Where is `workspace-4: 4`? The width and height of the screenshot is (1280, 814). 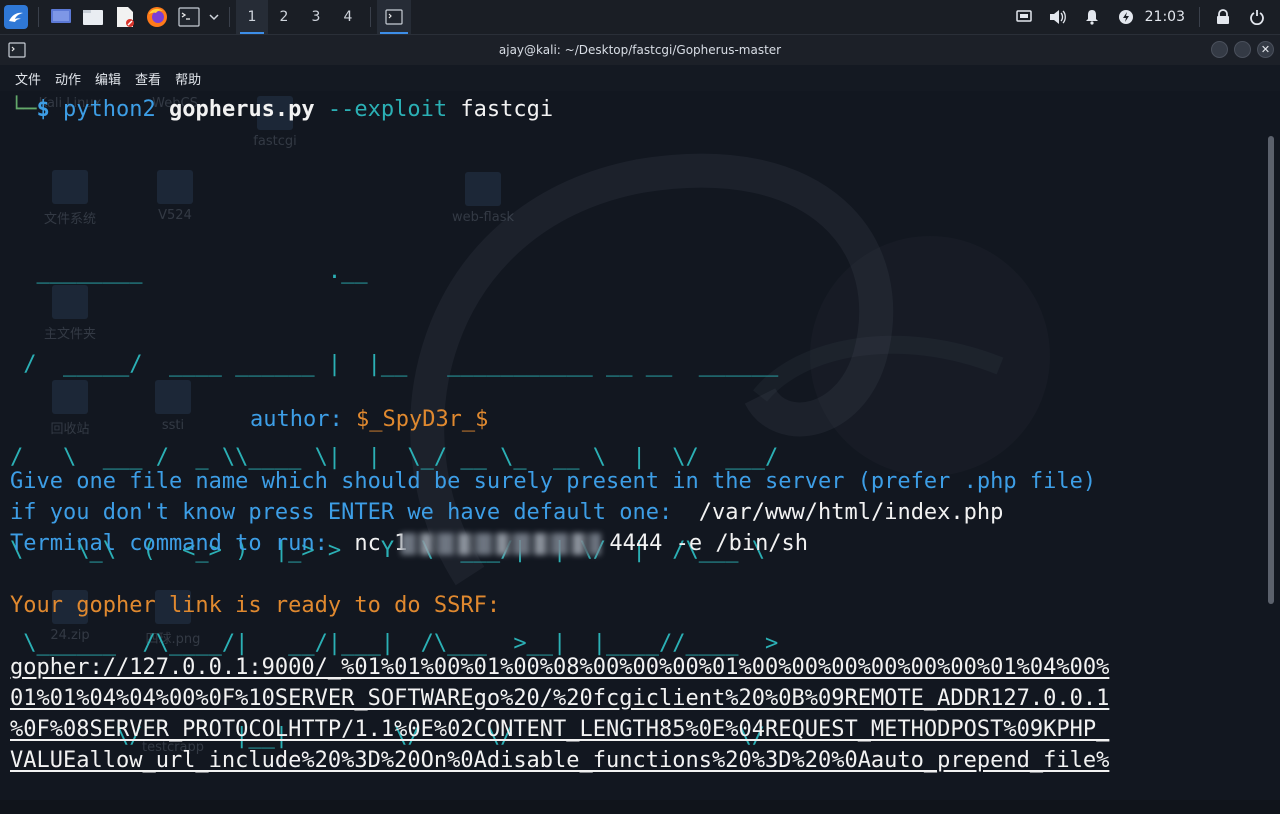 workspace-4: 4 is located at coordinates (348, 17).